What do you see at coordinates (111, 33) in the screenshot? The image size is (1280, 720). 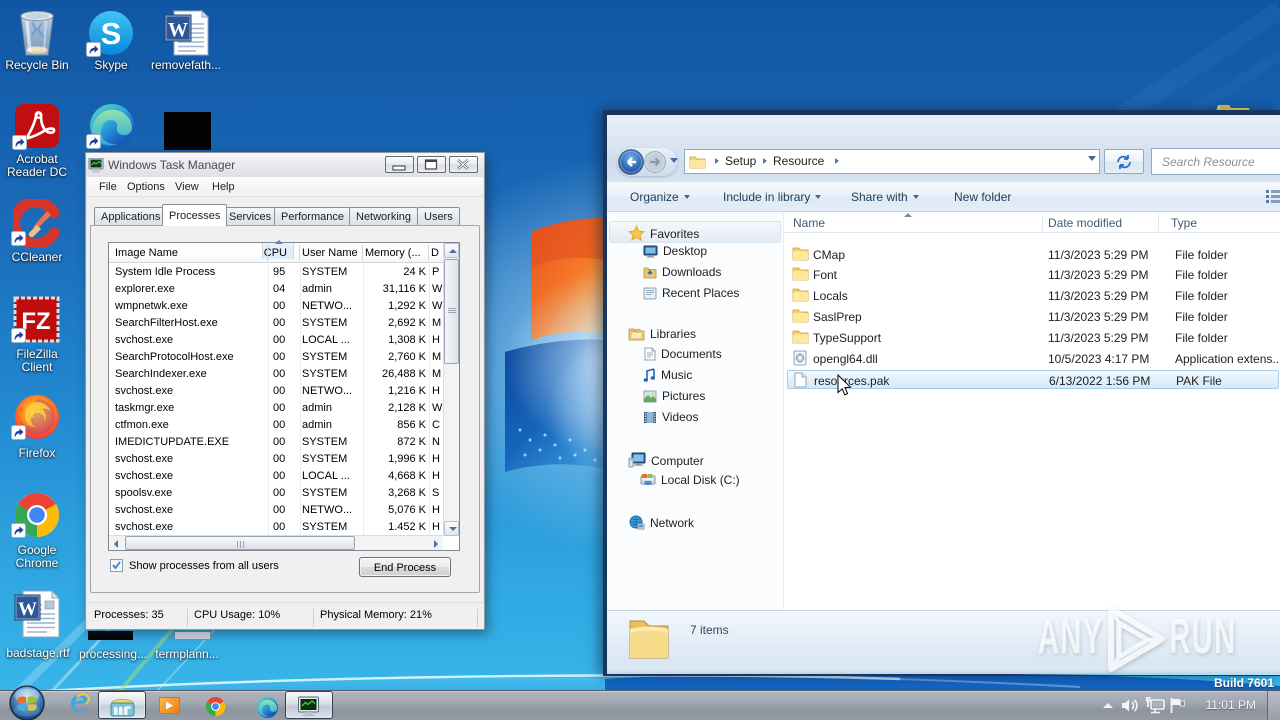 I see `svg-text: S` at bounding box center [111, 33].